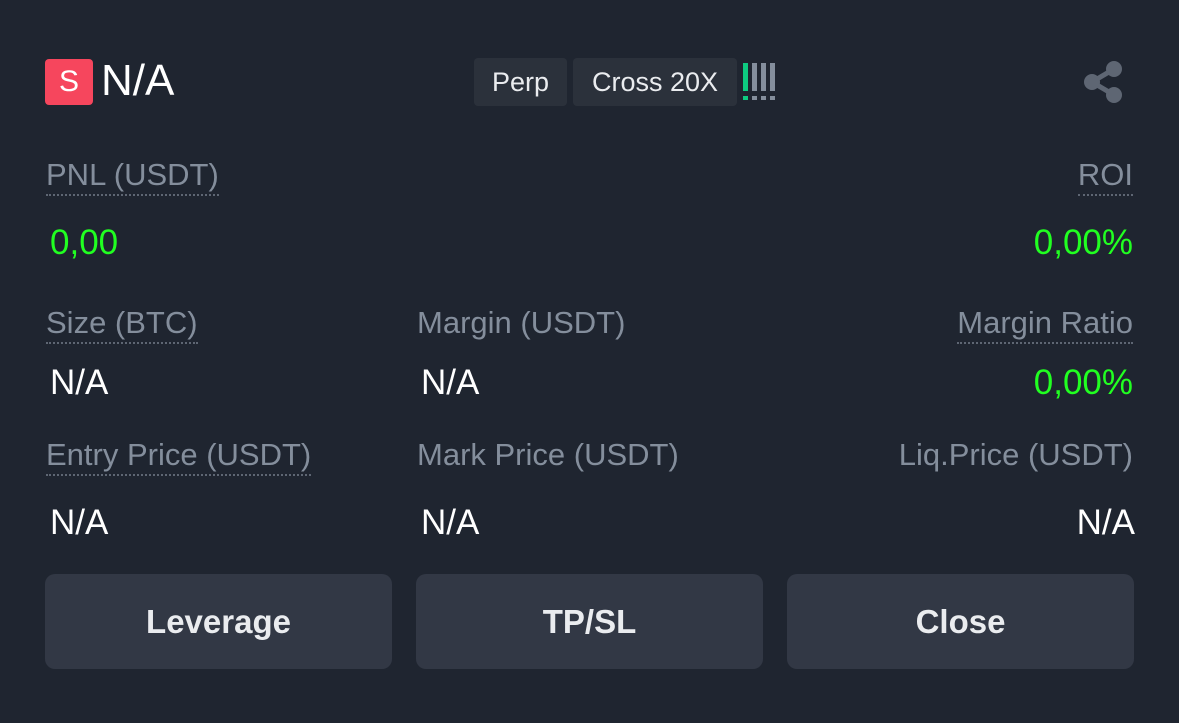 The height and width of the screenshot is (723, 1179). I want to click on close-position-button: Close, so click(960, 621).